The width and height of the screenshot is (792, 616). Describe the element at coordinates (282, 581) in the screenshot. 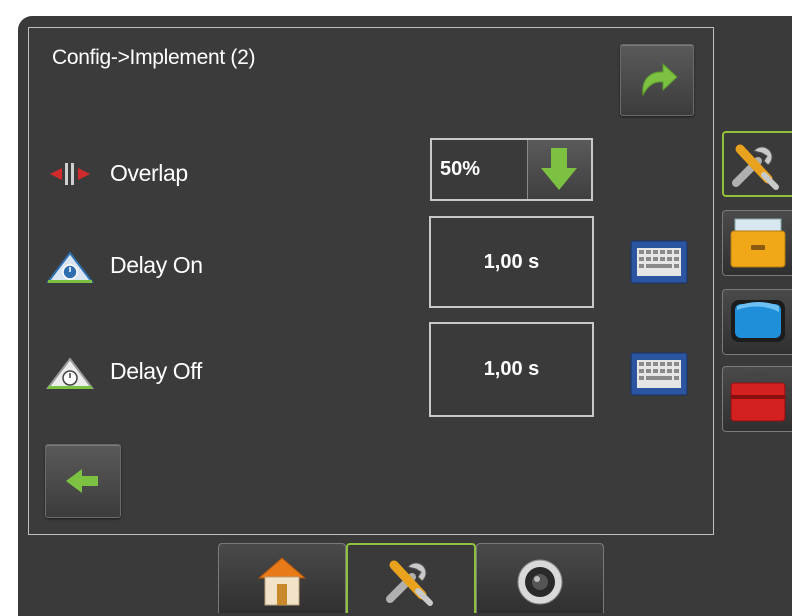

I see `home-icon` at that location.